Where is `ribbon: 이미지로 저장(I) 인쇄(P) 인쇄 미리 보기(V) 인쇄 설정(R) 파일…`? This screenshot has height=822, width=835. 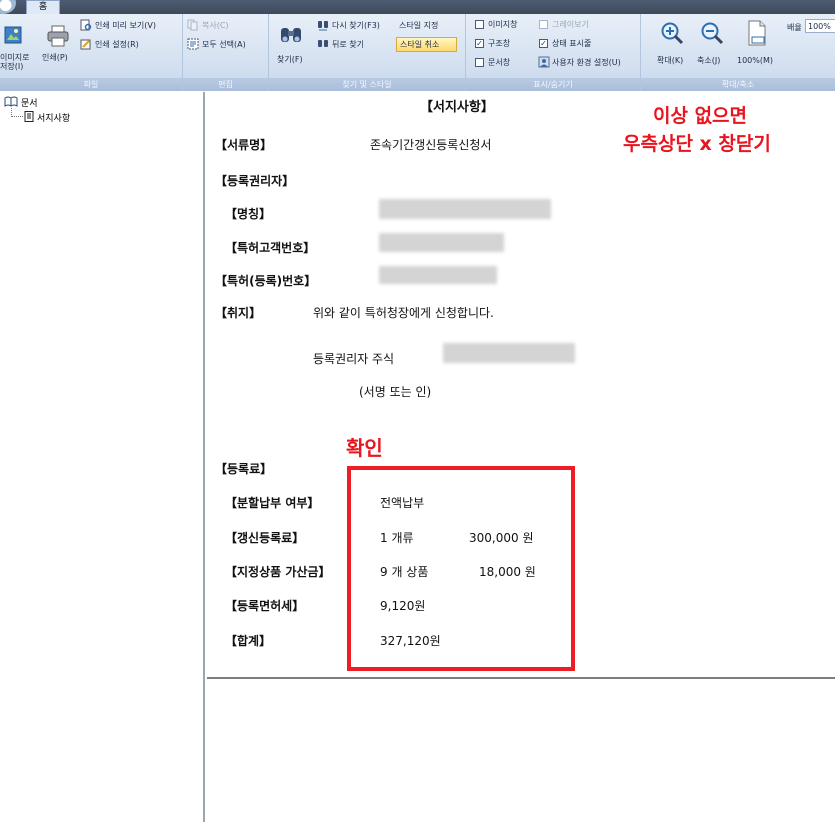 ribbon: 이미지로 저장(I) 인쇄(P) 인쇄 미리 보기(V) 인쇄 설정(R) 파일… is located at coordinates (417, 52).